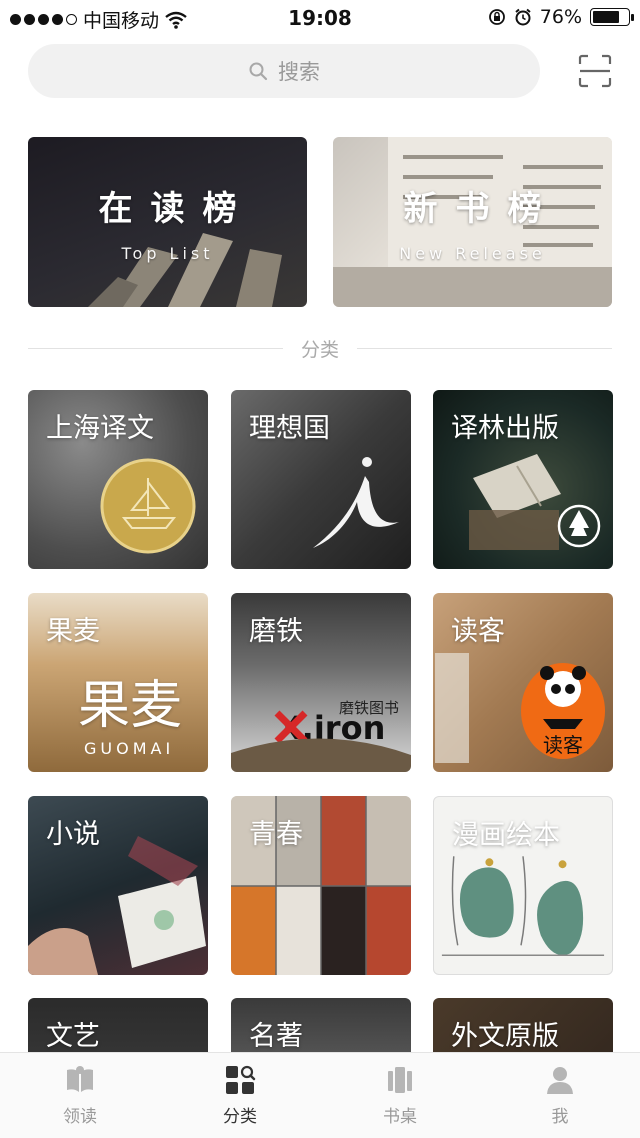 Image resolution: width=640 pixels, height=1138 pixels. What do you see at coordinates (80, 1079) in the screenshot?
I see `book-open-icon` at bounding box center [80, 1079].